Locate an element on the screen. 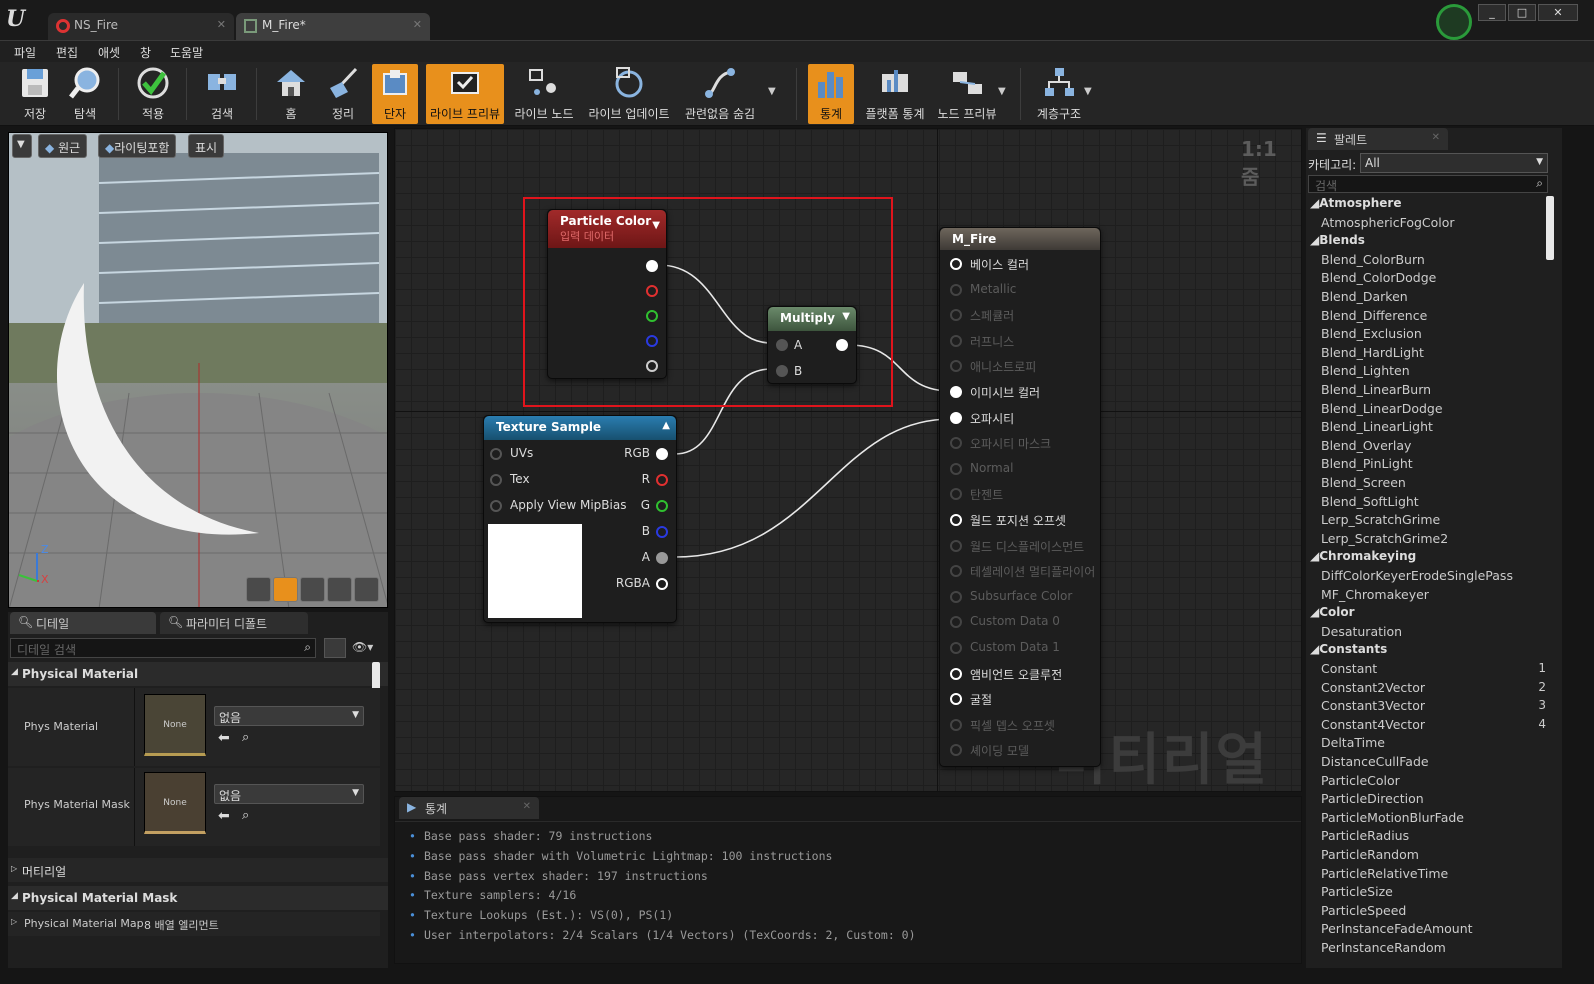 This screenshot has height=984, width=1594. section-material: ▷ 머티리얼 is located at coordinates (198, 870).